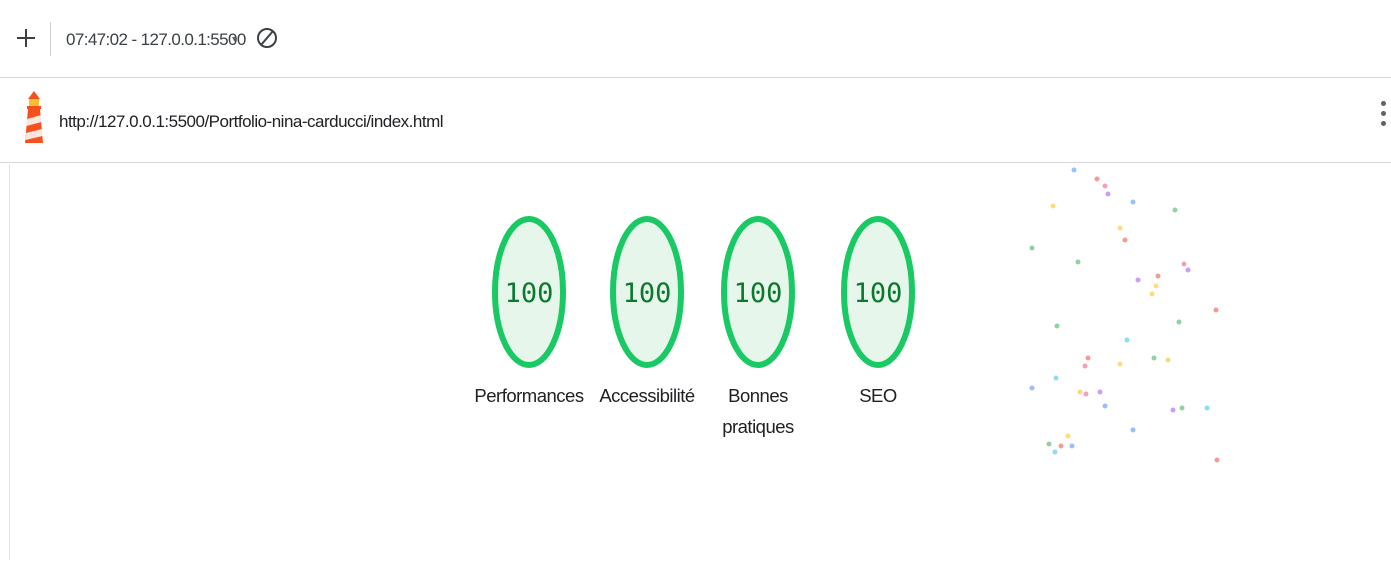 The image size is (1391, 561). I want to click on gauge-label: Performances, so click(529, 395).